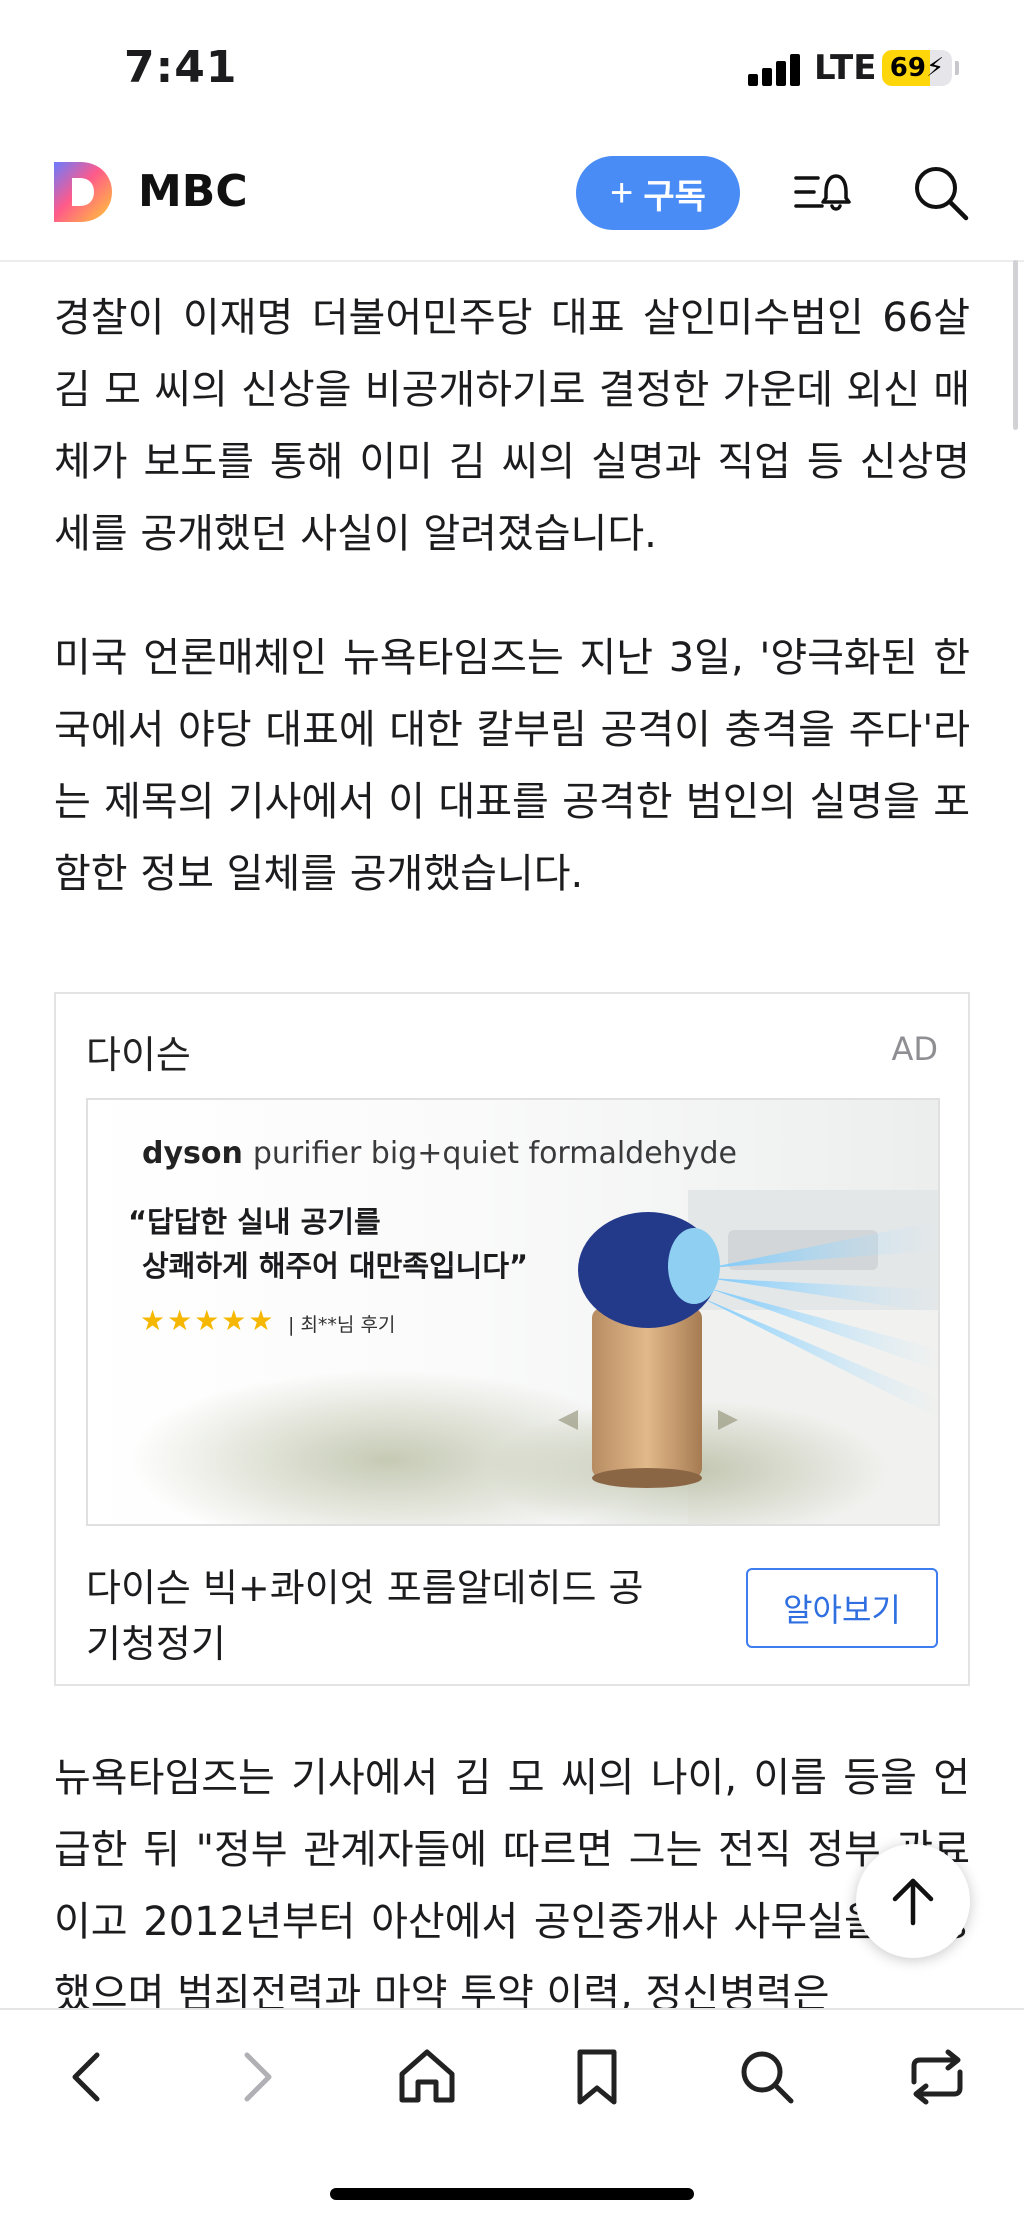 The height and width of the screenshot is (2216, 1024). I want to click on scroll-to-top-button, so click(913, 1901).